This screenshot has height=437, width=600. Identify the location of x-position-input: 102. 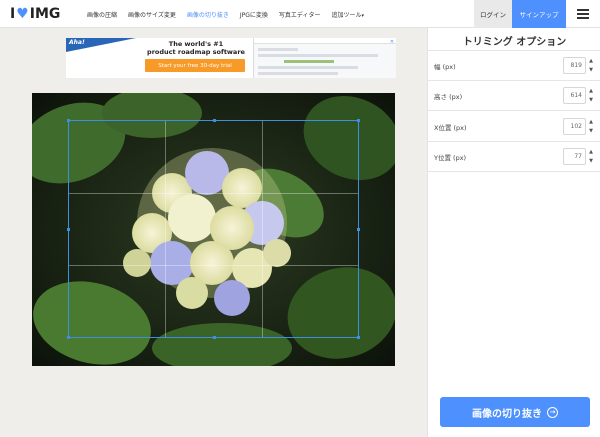
(574, 126).